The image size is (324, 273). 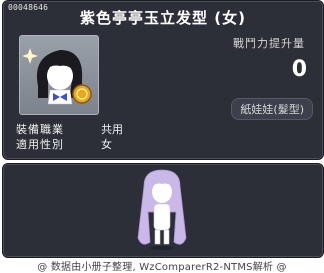 What do you see at coordinates (82, 94) in the screenshot?
I see `gold-coin-icon` at bounding box center [82, 94].